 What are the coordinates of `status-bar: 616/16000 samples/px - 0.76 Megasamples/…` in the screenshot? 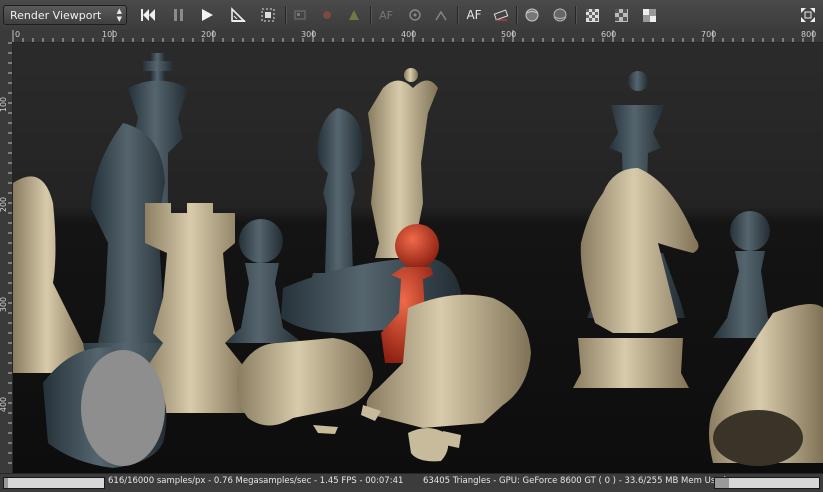 It's located at (411, 482).